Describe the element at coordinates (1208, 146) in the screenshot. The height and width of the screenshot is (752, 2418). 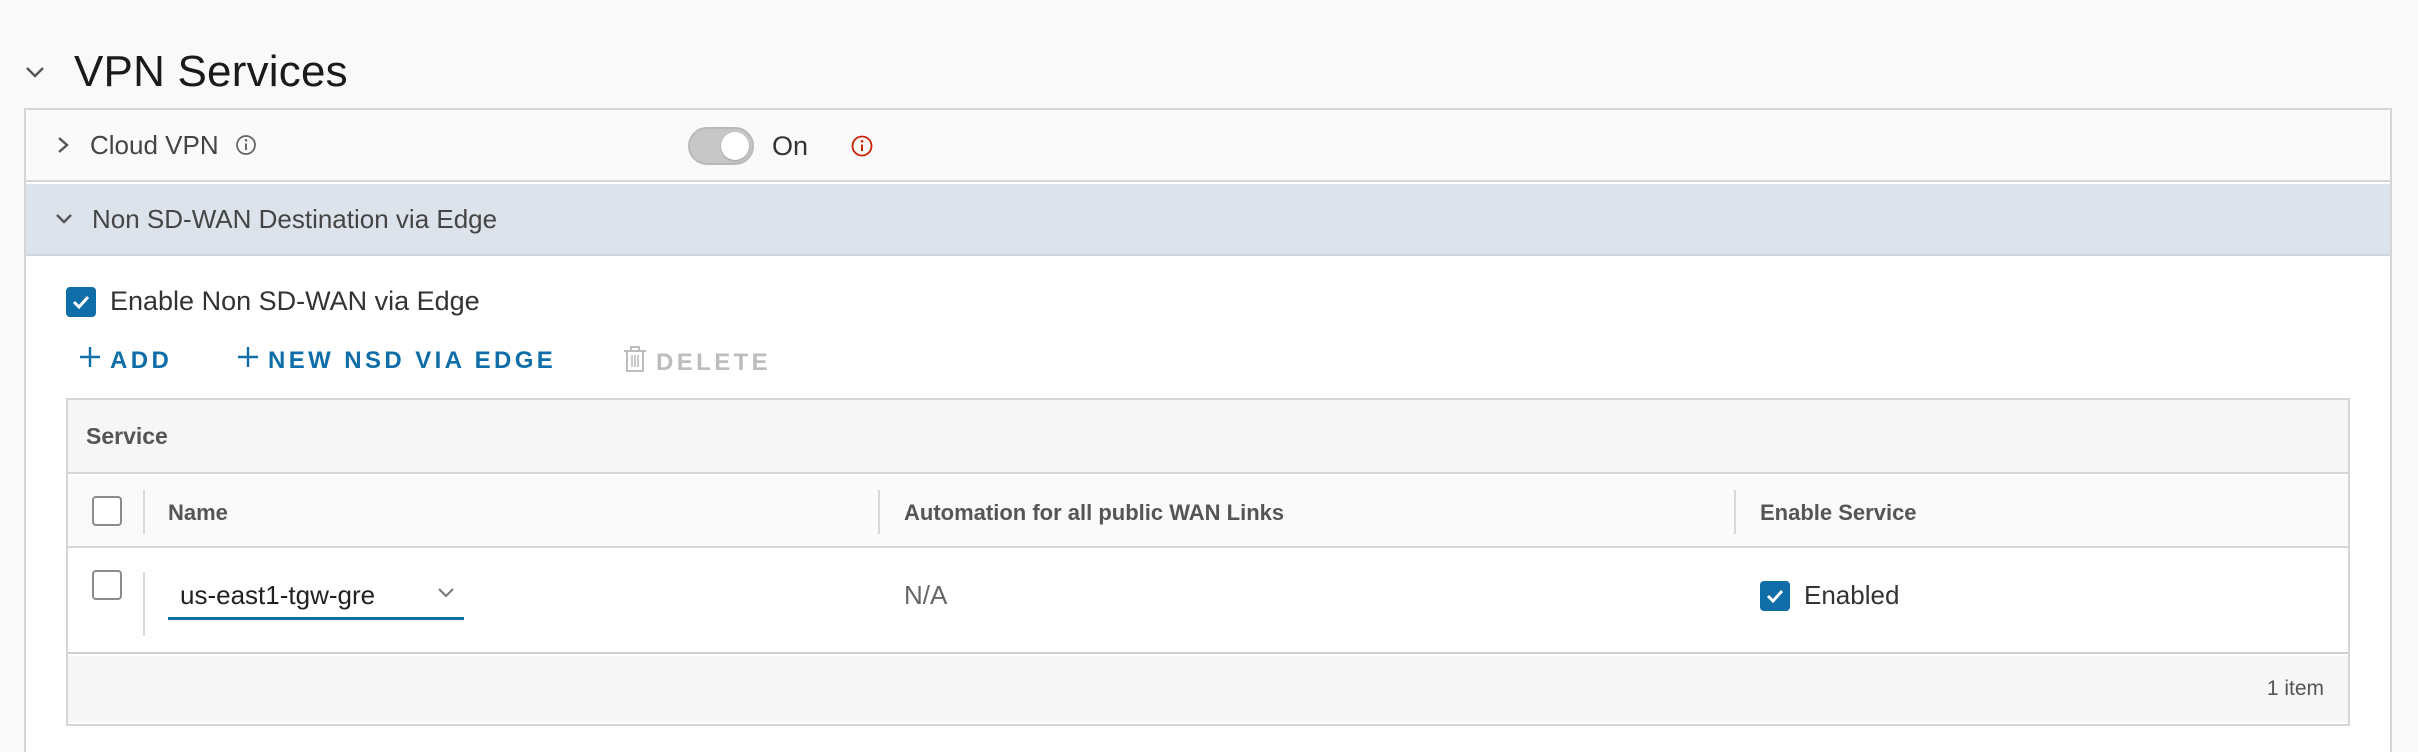
I see `cloud-vpn-row: Cloud VPN` at that location.